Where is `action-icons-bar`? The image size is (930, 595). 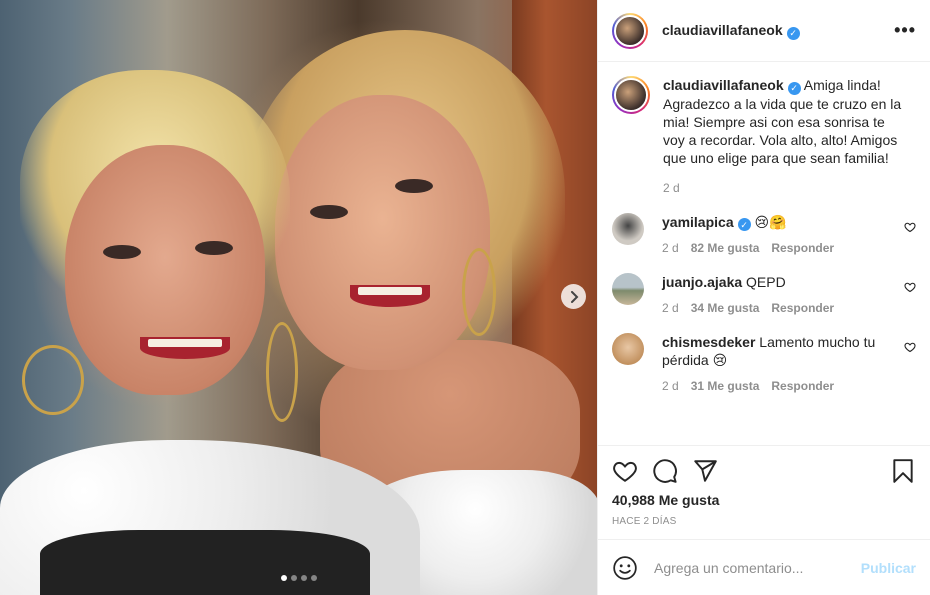
action-icons-bar is located at coordinates (764, 471).